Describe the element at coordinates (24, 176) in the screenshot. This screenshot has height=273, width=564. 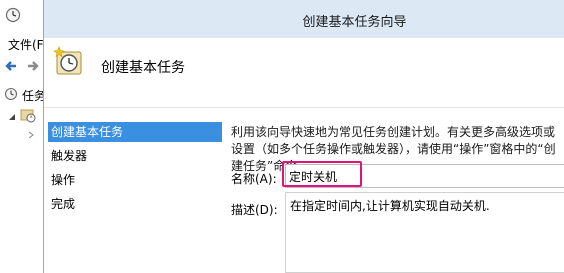
I see `navigation-tree: 任务` at that location.